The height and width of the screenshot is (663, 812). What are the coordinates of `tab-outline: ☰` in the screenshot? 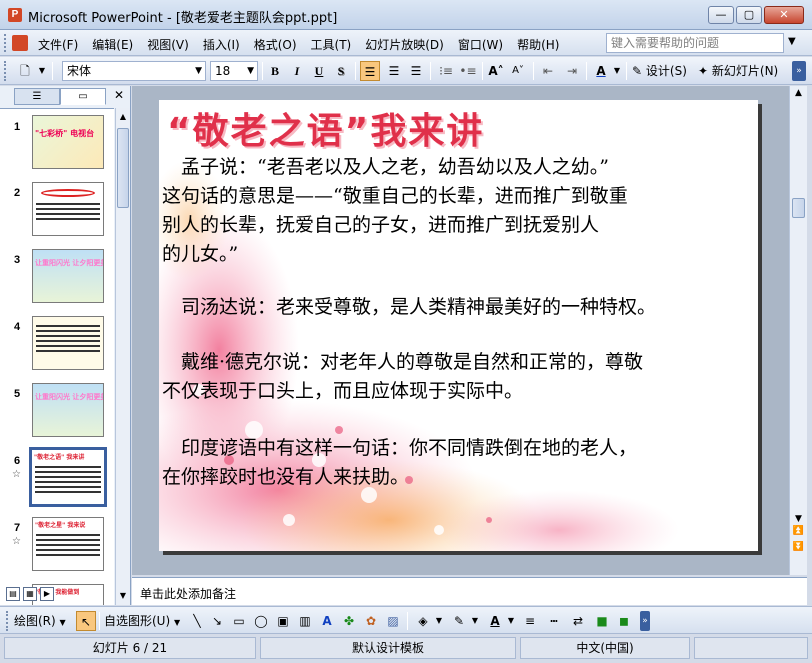 It's located at (37, 96).